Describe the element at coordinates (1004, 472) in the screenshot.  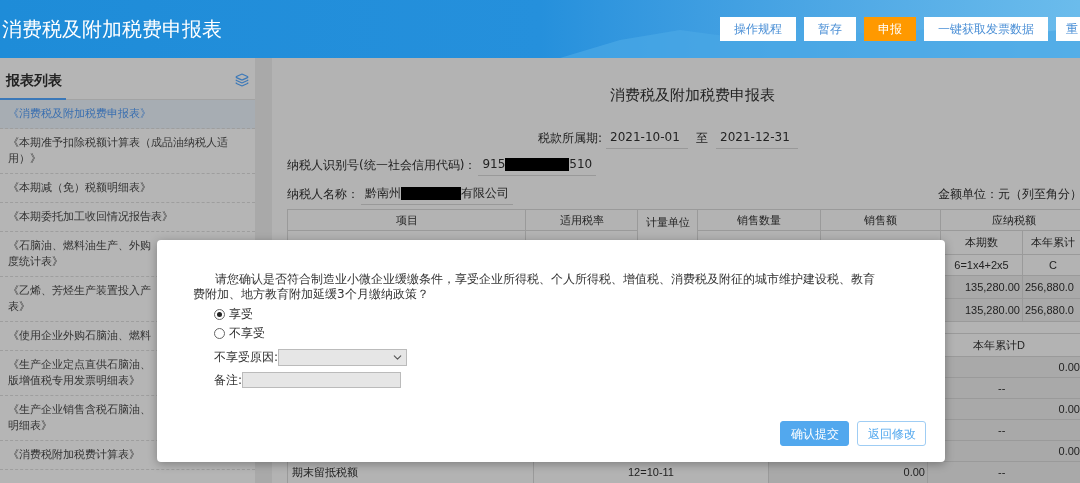
I see `table-cell: --` at that location.